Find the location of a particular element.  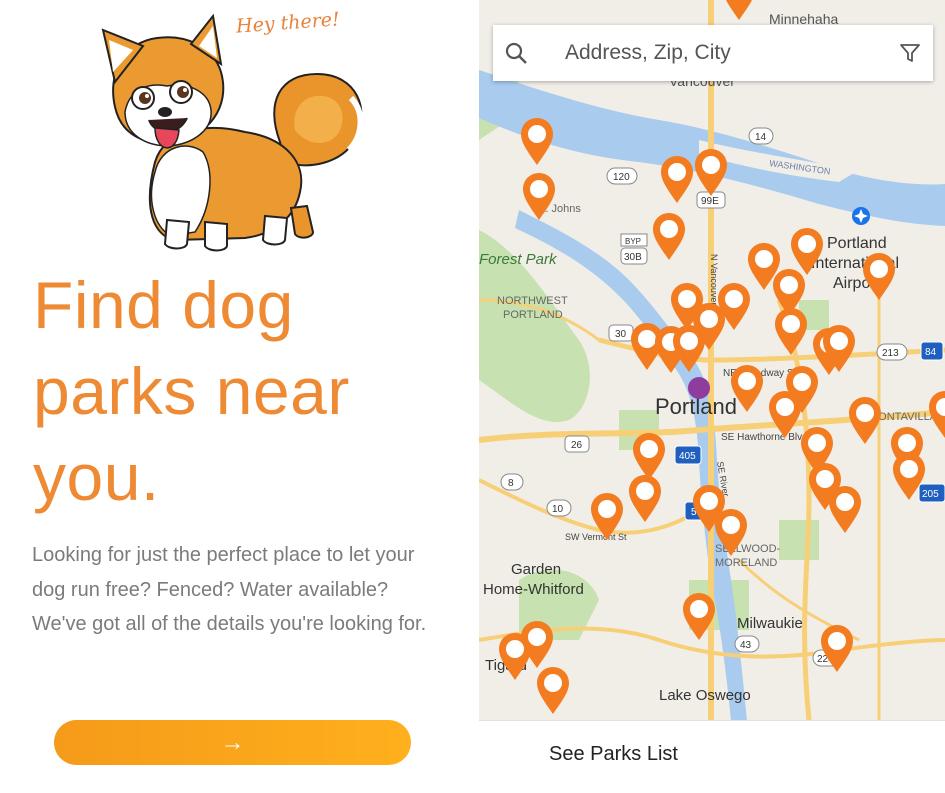

route-shield-205: 205 is located at coordinates (931, 493).